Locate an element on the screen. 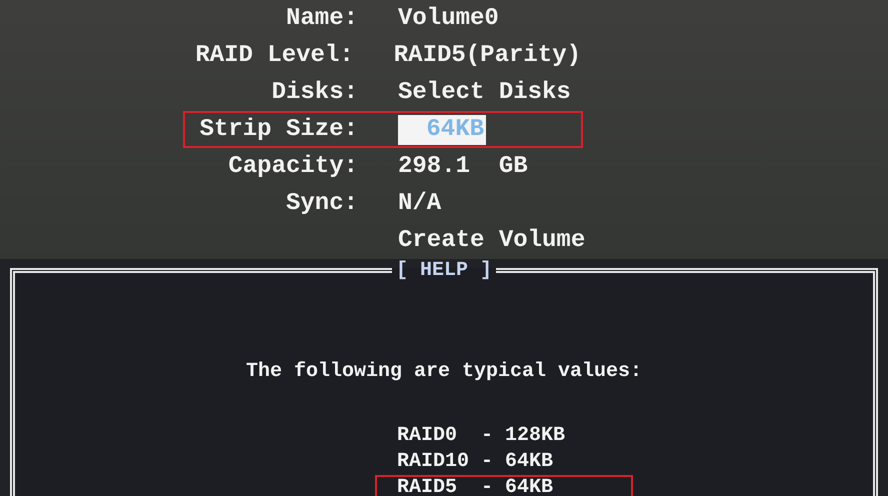 Image resolution: width=888 pixels, height=496 pixels. field-label: Disks: is located at coordinates (314, 92).